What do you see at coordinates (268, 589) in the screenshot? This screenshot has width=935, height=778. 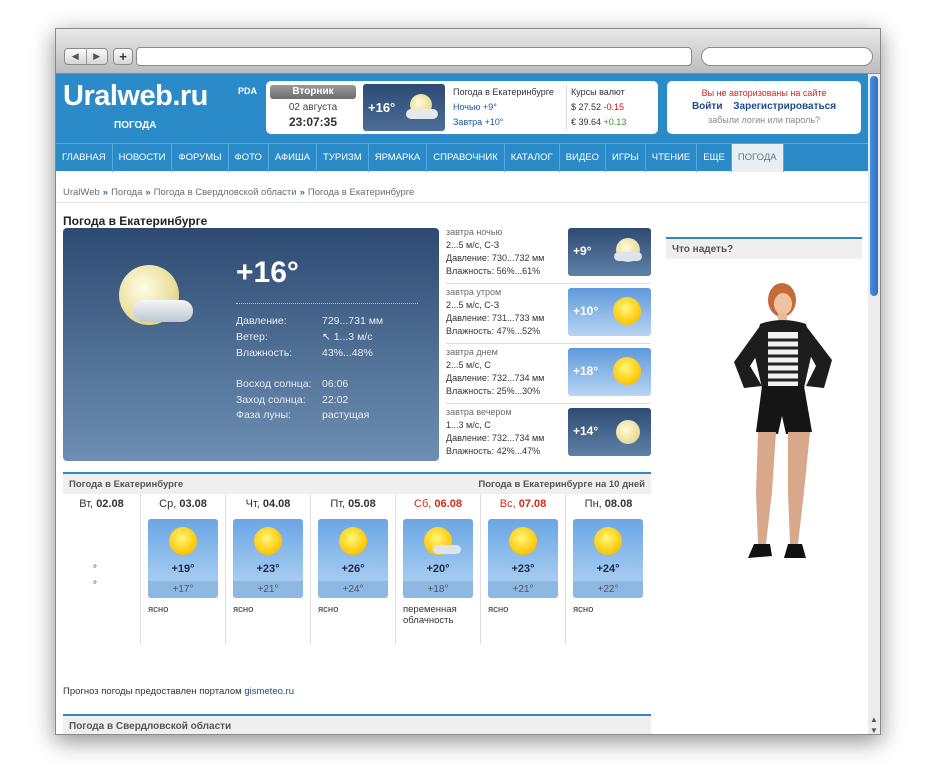 I see `day-temp-min: +21°` at bounding box center [268, 589].